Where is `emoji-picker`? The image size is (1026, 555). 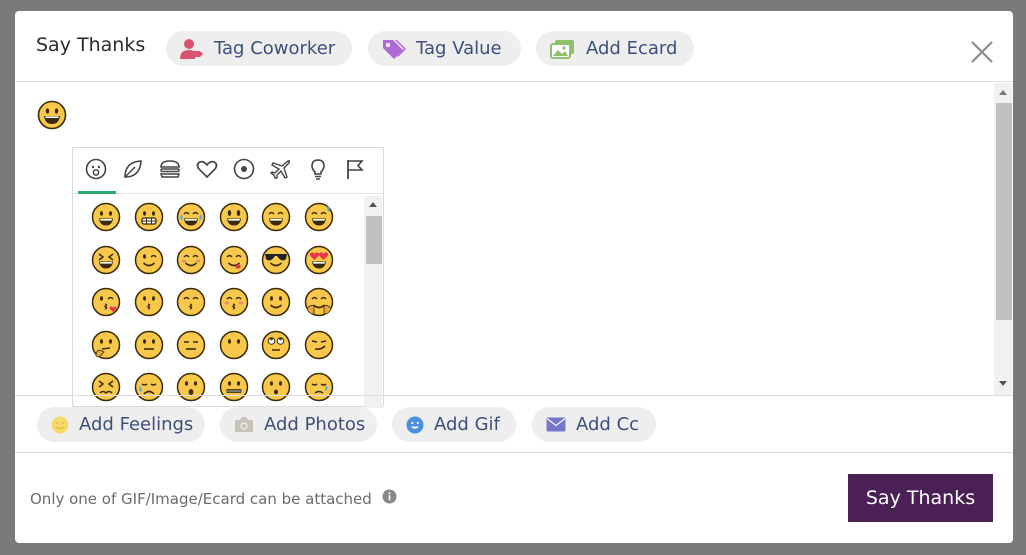 emoji-picker is located at coordinates (228, 277).